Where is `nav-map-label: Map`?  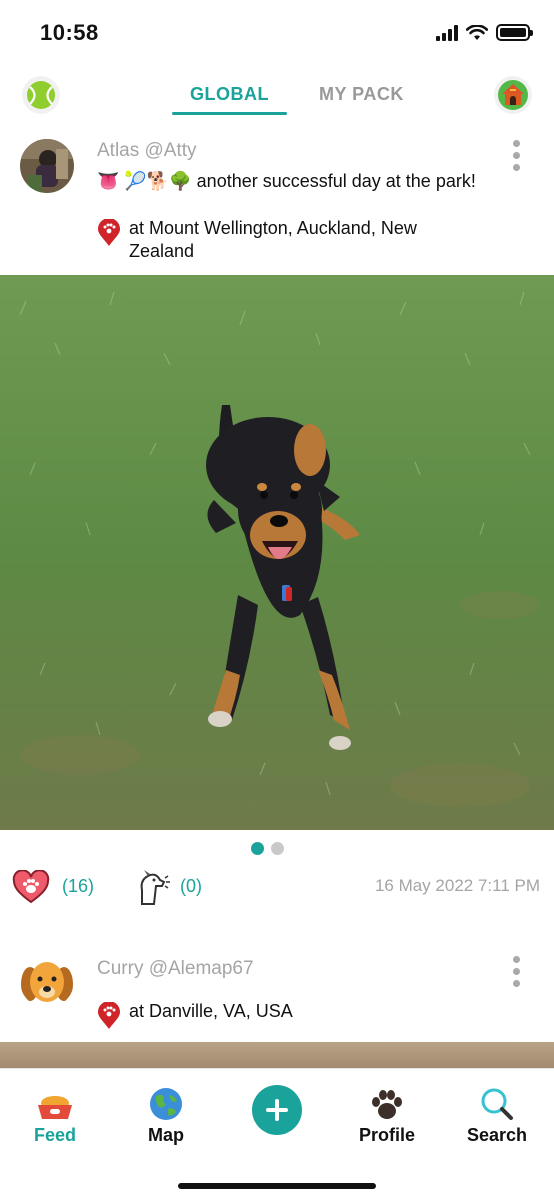
nav-map-label: Map is located at coordinates (166, 1135).